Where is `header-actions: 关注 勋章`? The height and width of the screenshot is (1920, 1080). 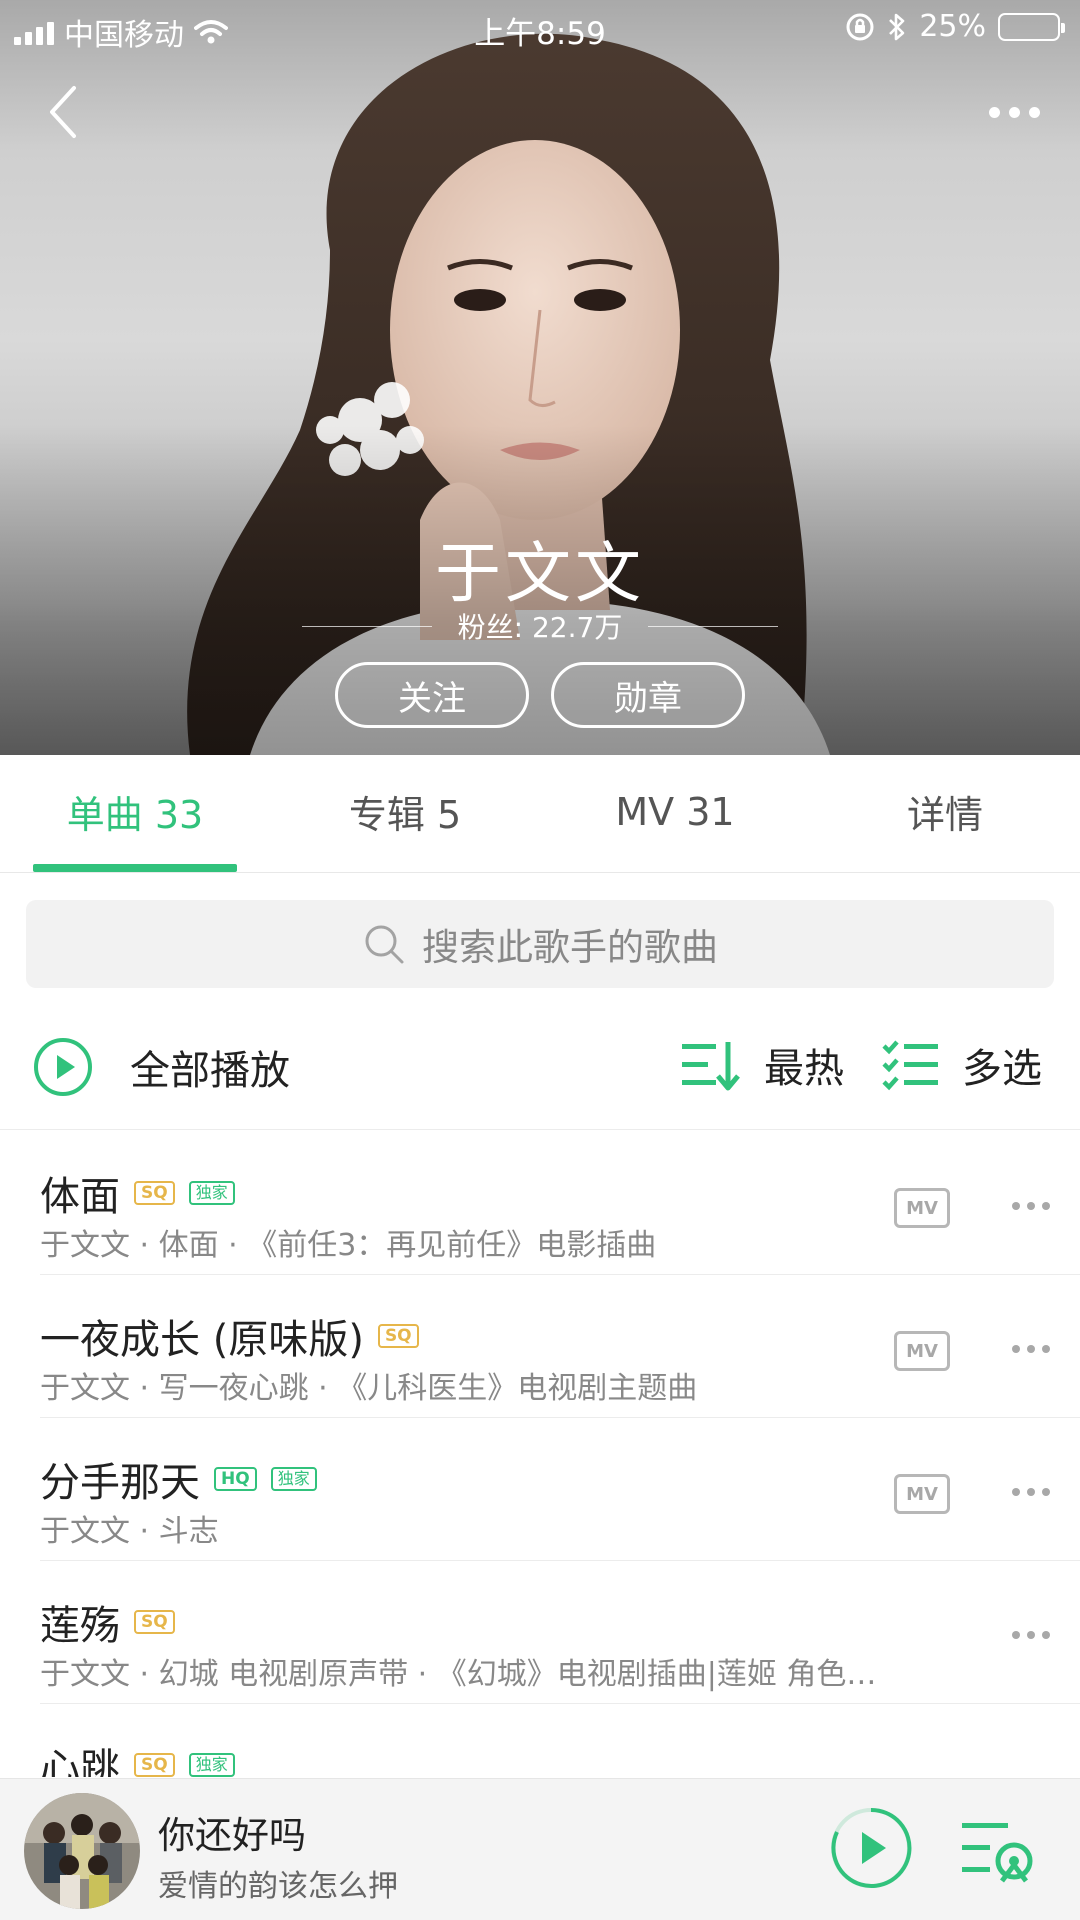 header-actions: 关注 勋章 is located at coordinates (540, 695).